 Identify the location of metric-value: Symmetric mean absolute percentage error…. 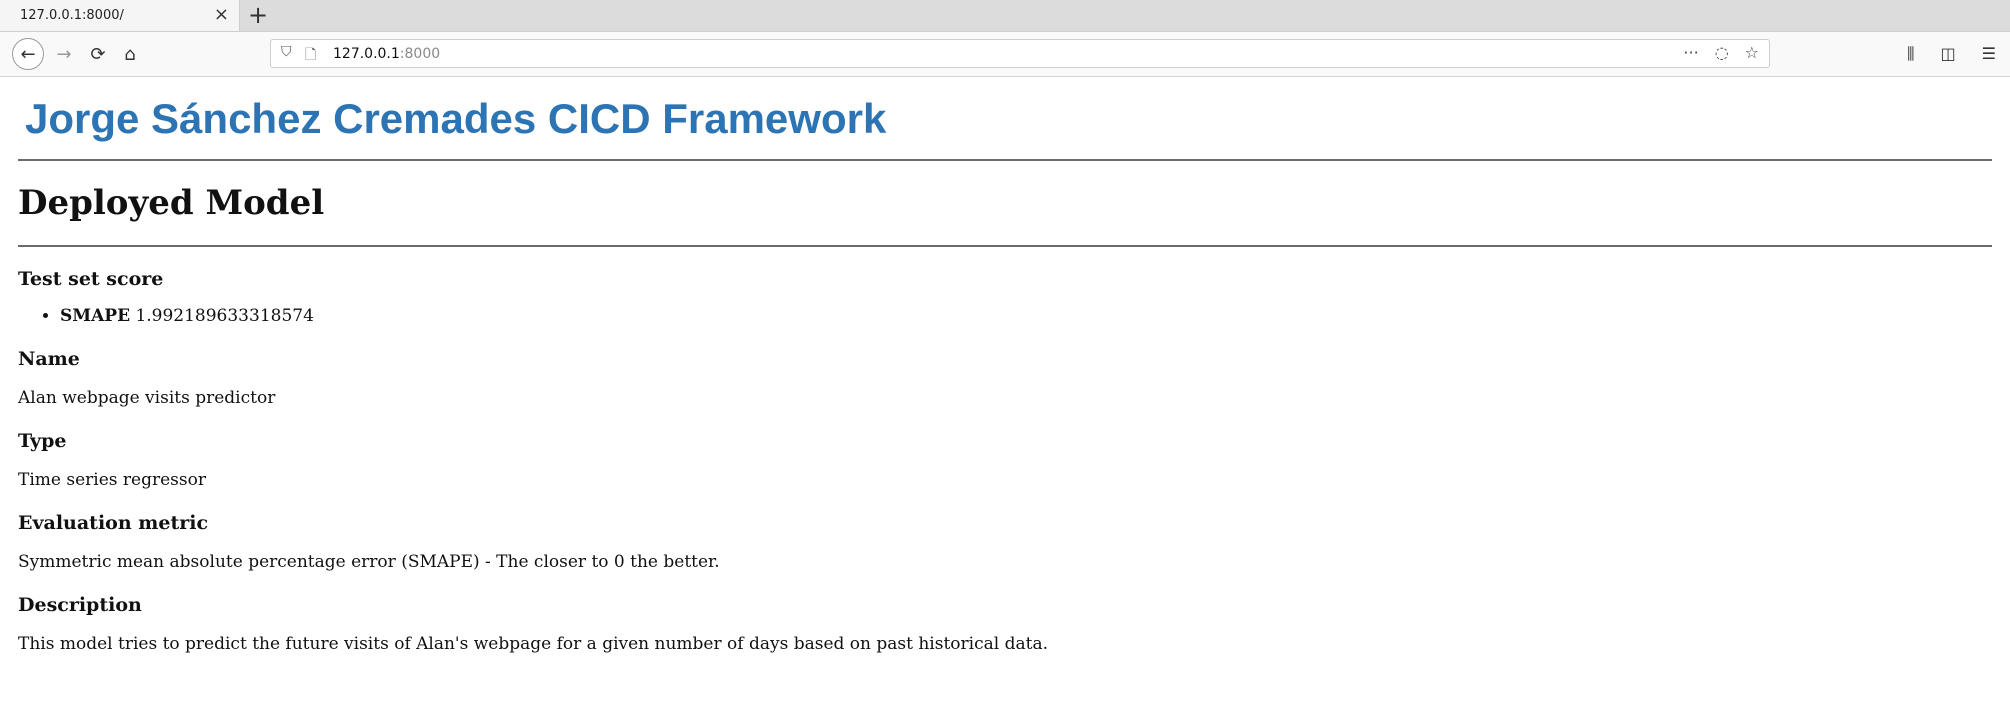
(369, 562).